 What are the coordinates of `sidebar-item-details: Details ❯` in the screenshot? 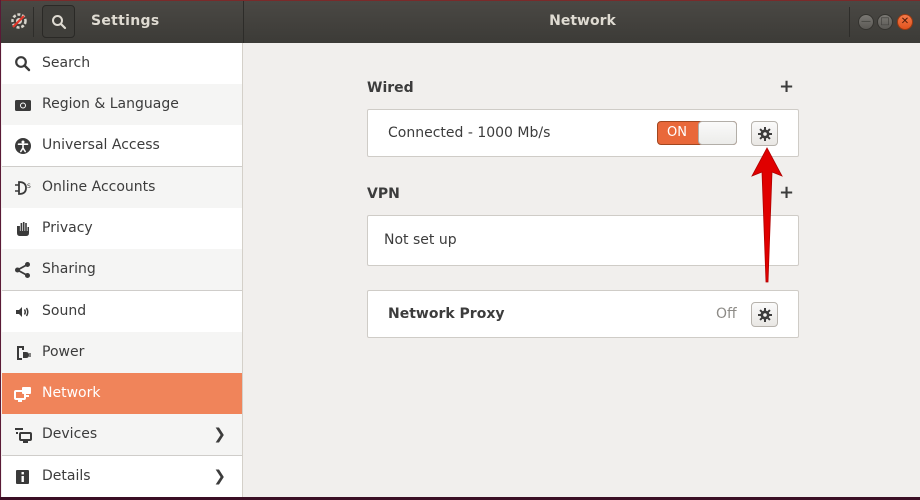 It's located at (122, 476).